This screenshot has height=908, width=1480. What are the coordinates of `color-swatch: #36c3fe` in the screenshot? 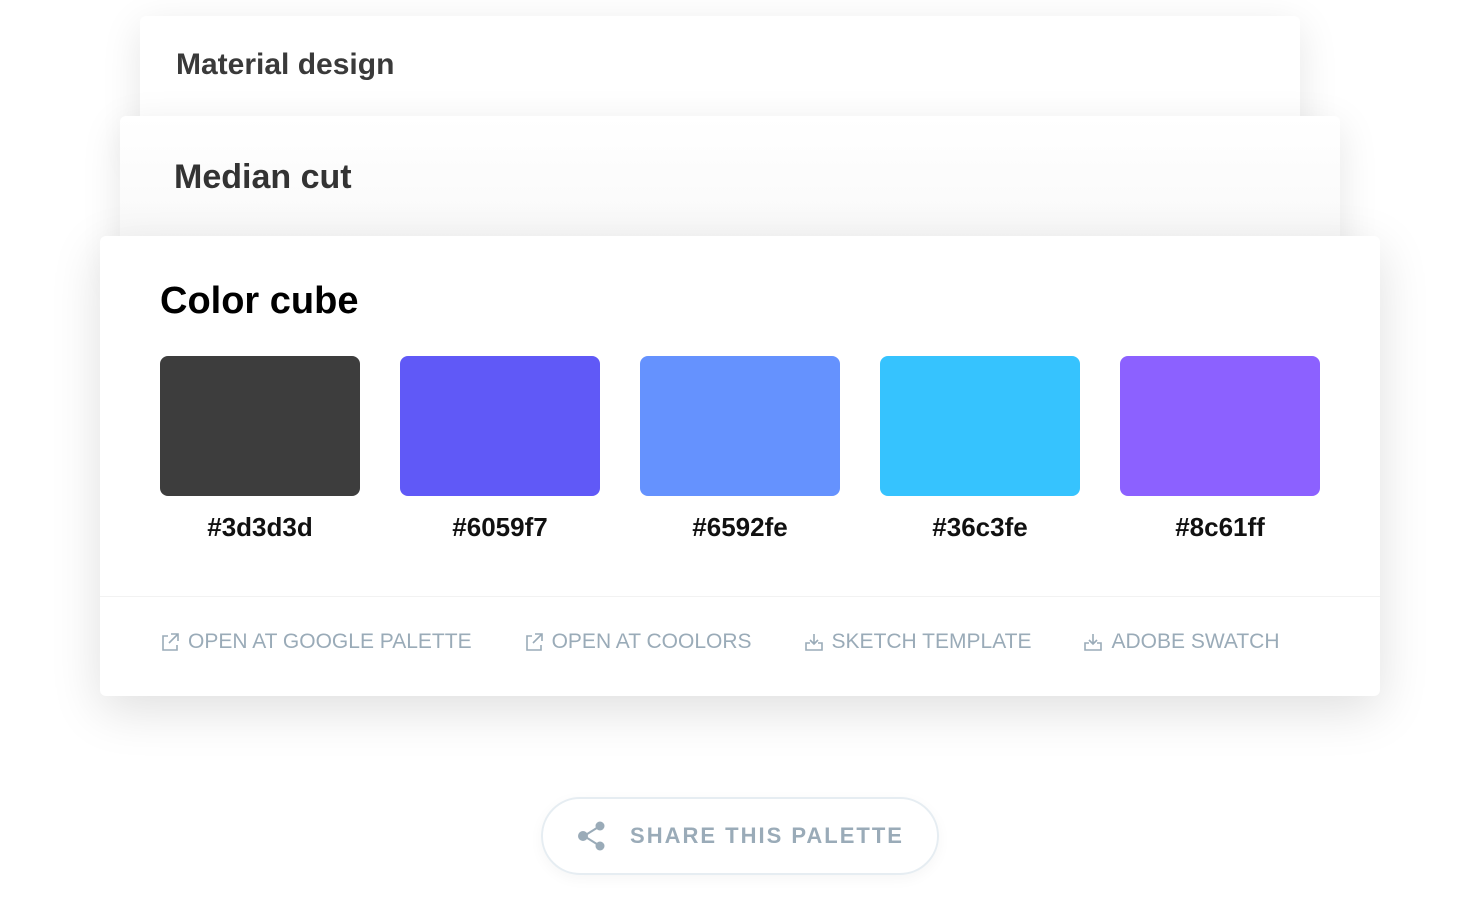 It's located at (980, 449).